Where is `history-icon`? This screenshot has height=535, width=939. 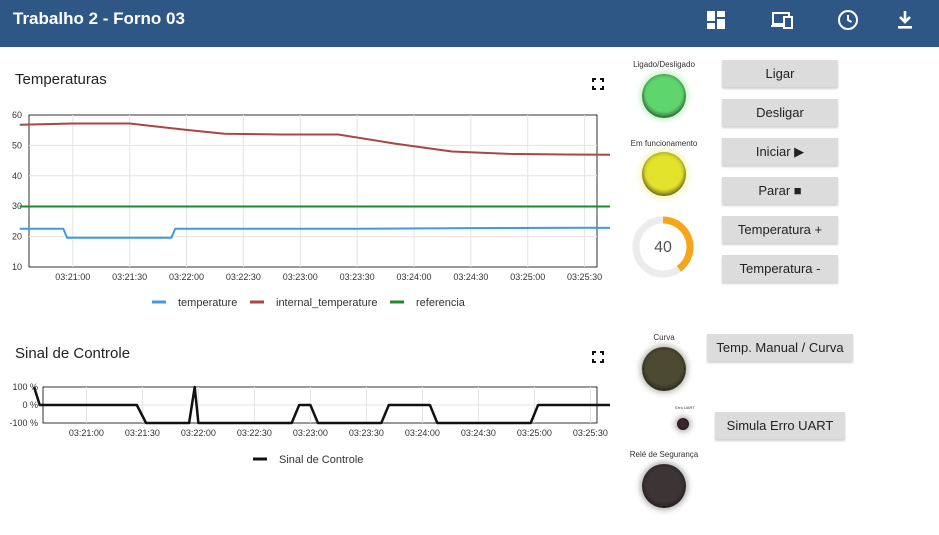
history-icon is located at coordinates (848, 20).